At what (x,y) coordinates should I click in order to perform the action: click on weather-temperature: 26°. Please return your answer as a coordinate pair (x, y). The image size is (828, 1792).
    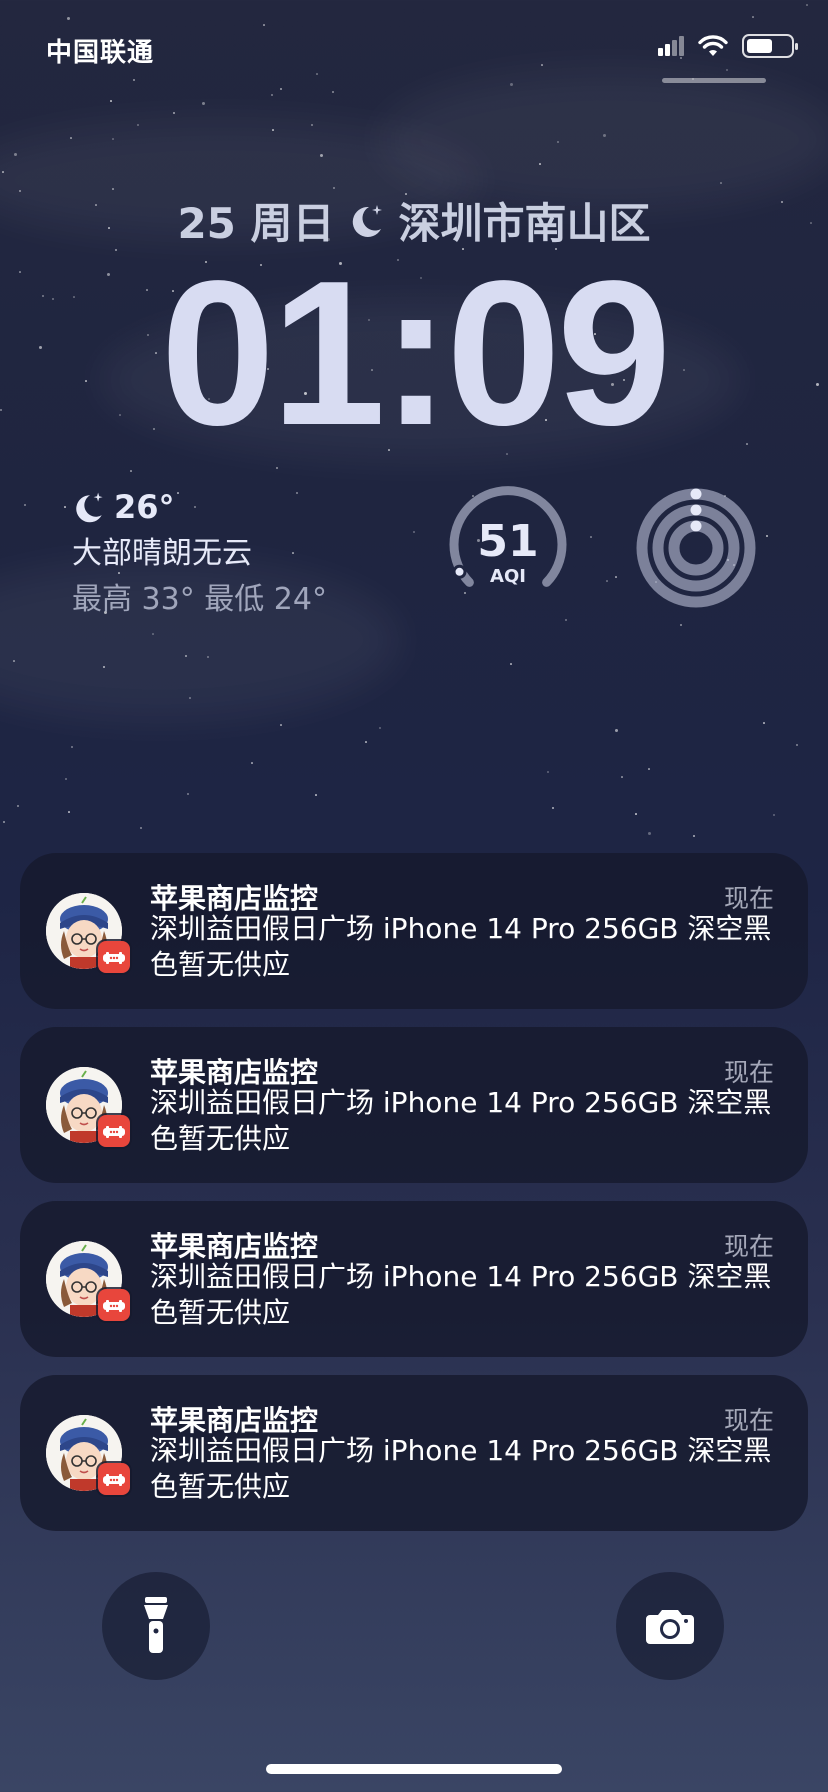
    Looking at the image, I should click on (144, 507).